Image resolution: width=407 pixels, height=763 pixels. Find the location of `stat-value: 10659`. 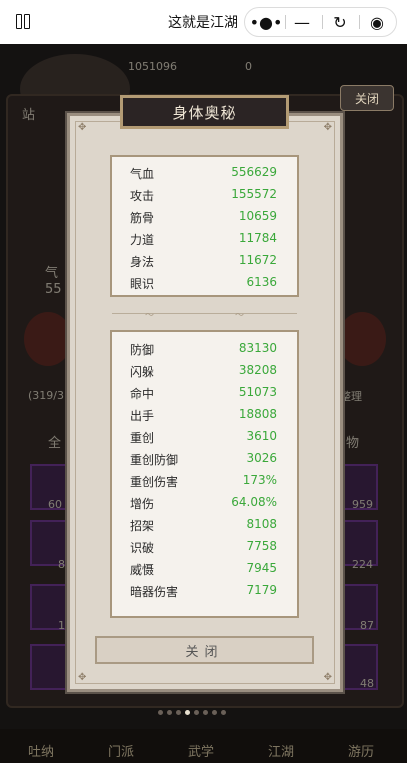

stat-value: 10659 is located at coordinates (257, 216).